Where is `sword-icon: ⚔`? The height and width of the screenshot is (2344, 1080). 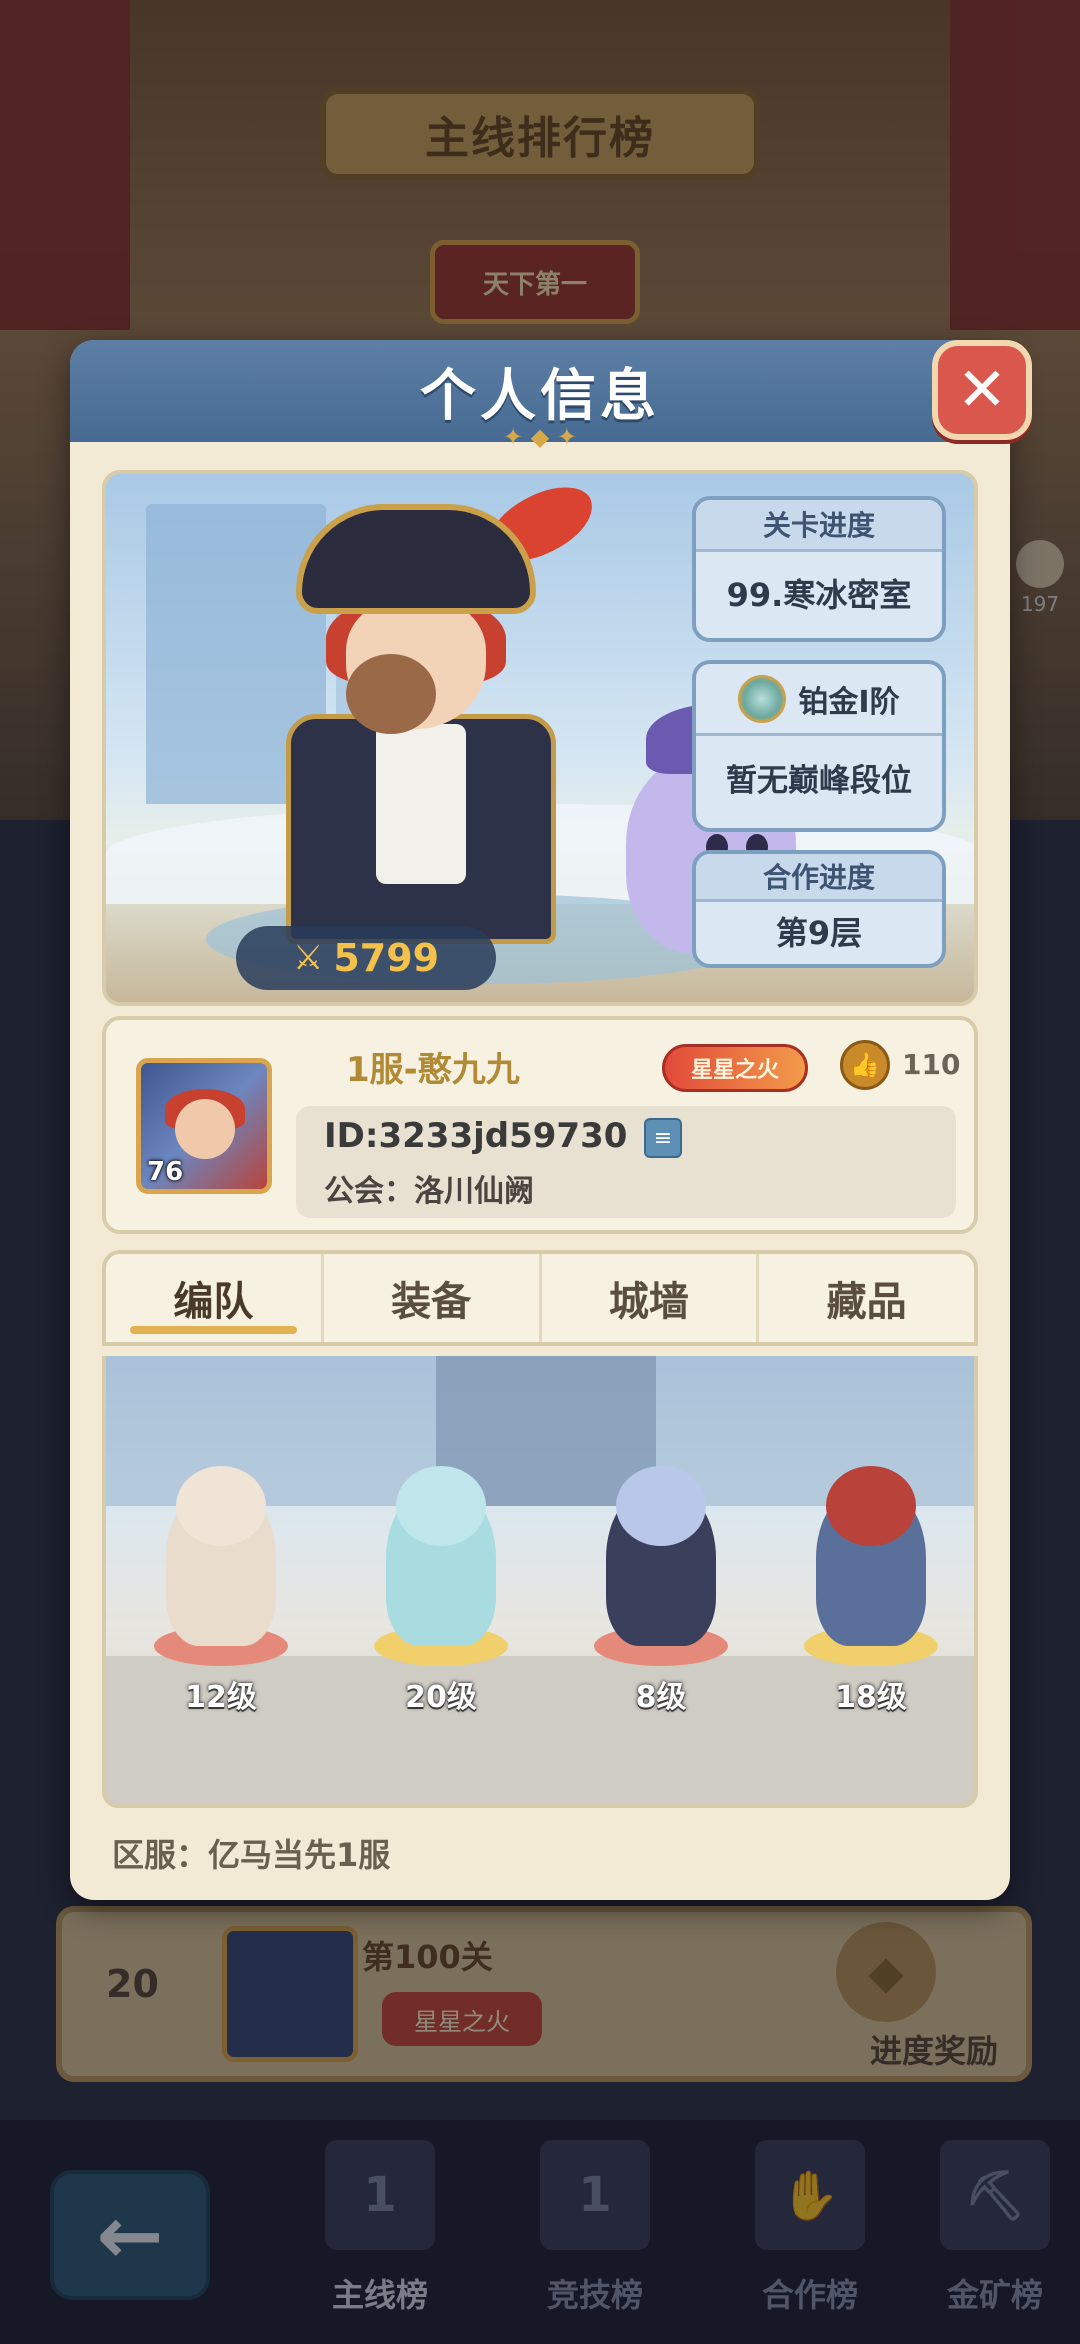 sword-icon: ⚔ is located at coordinates (308, 958).